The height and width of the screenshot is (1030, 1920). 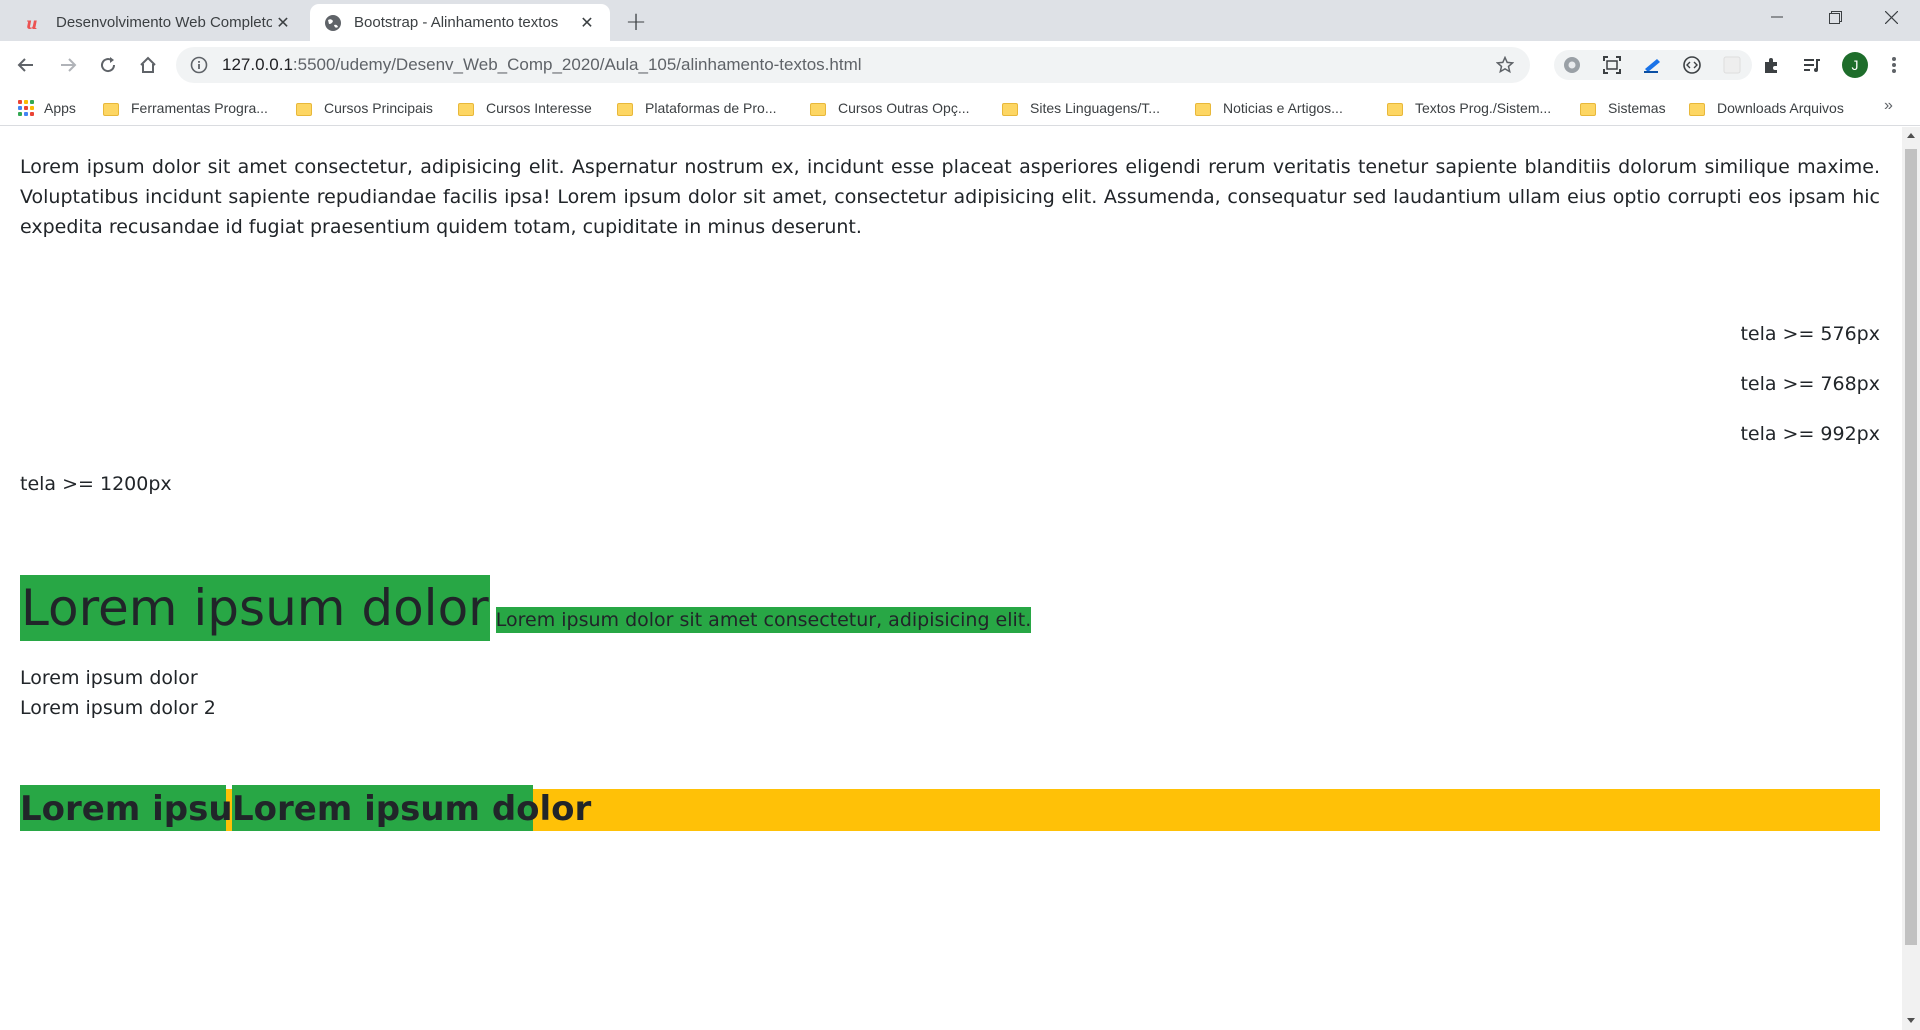 I want to click on extension-blue-icon, so click(x=1652, y=65).